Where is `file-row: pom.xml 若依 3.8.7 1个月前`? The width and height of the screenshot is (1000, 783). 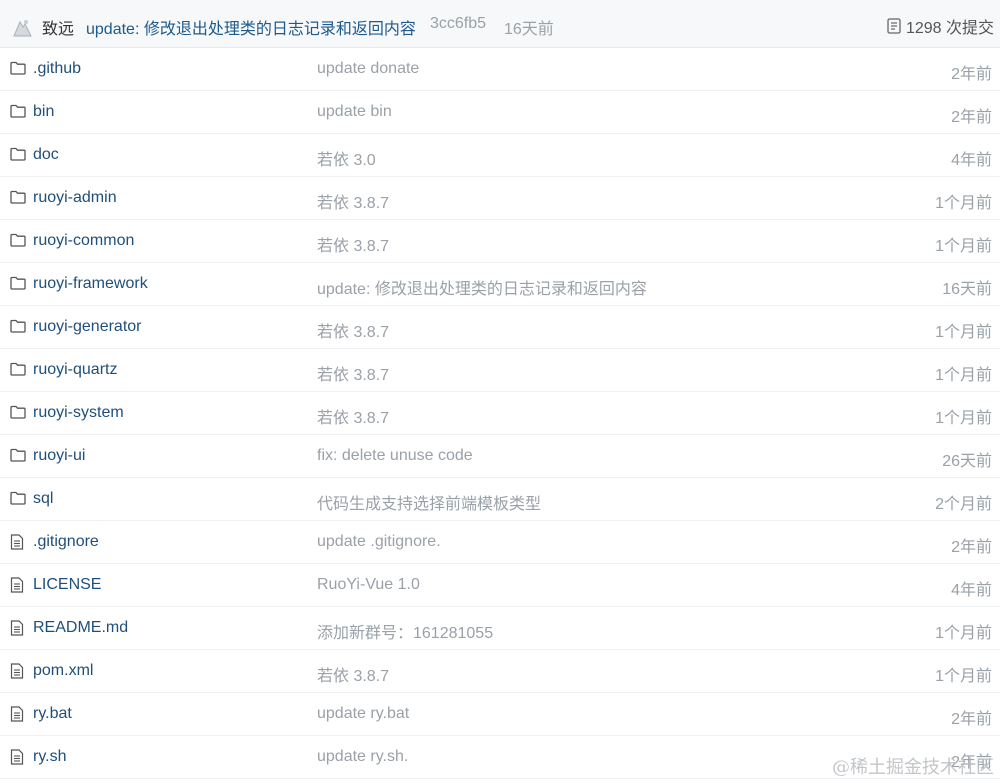 file-row: pom.xml 若依 3.8.7 1个月前 is located at coordinates (500, 671).